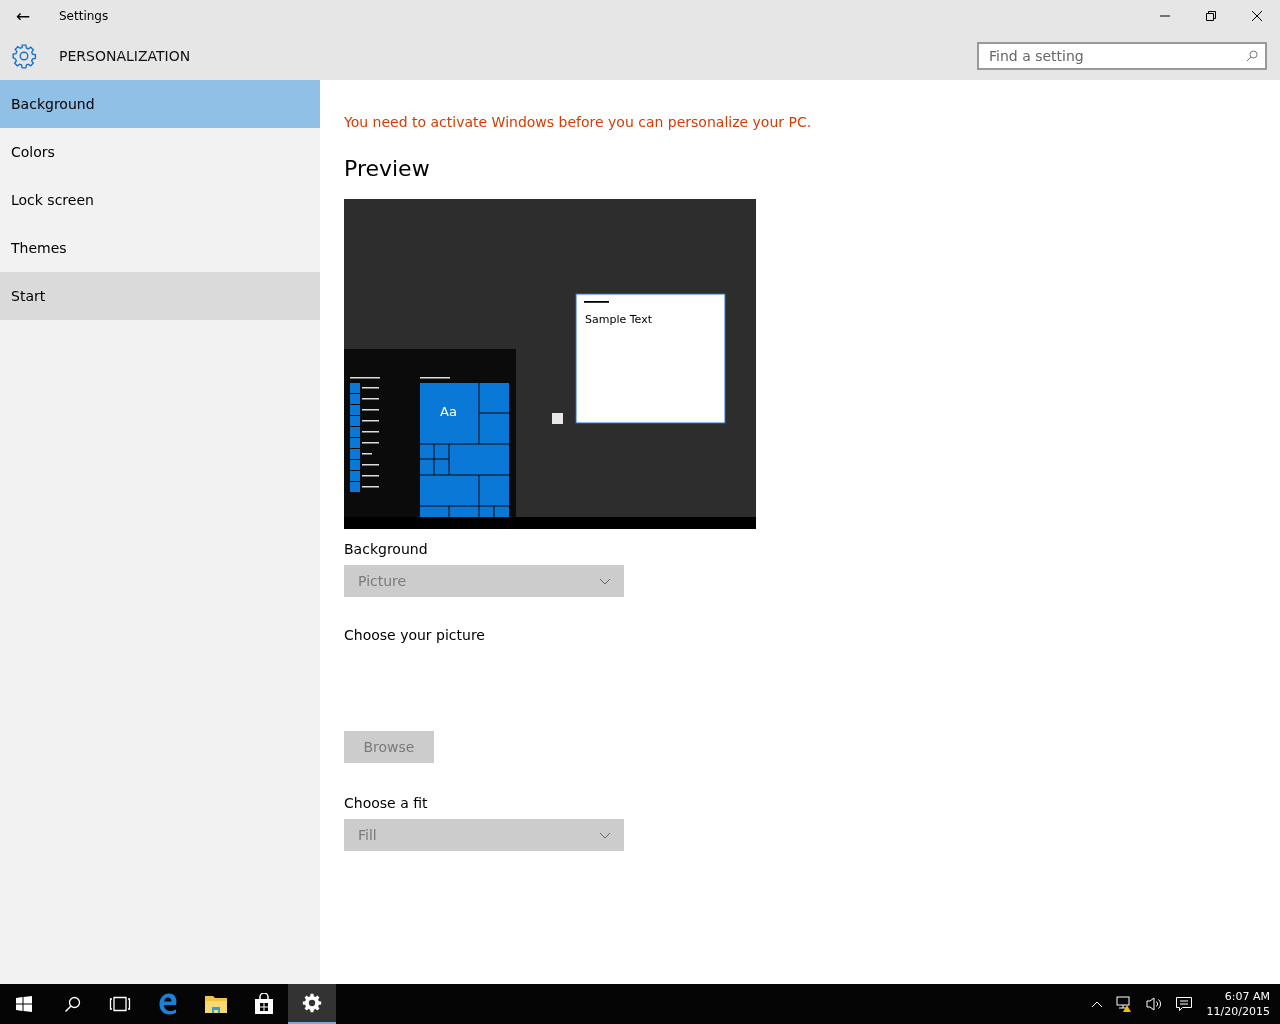 This screenshot has height=1024, width=1280. I want to click on window-title: Settings, so click(84, 16).